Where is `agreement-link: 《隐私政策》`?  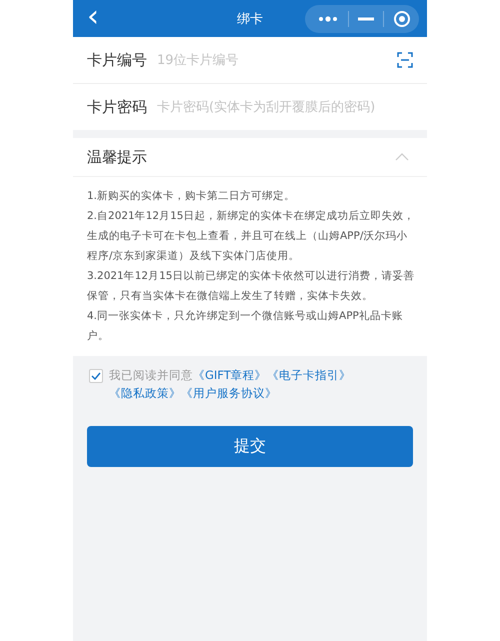 agreement-link: 《隐私政策》 is located at coordinates (145, 393).